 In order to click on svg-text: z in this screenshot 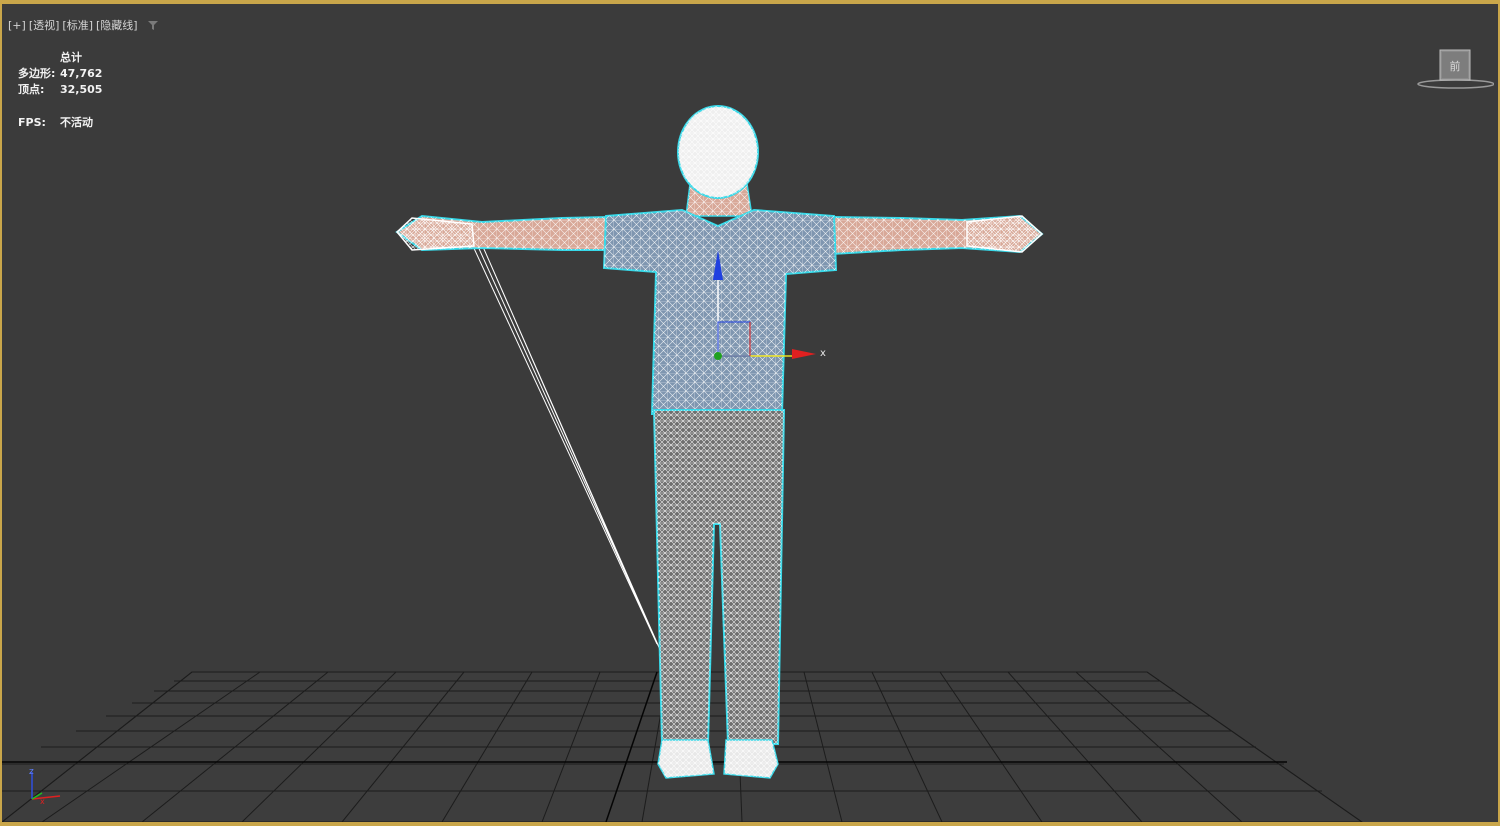, I will do `click(31, 772)`.